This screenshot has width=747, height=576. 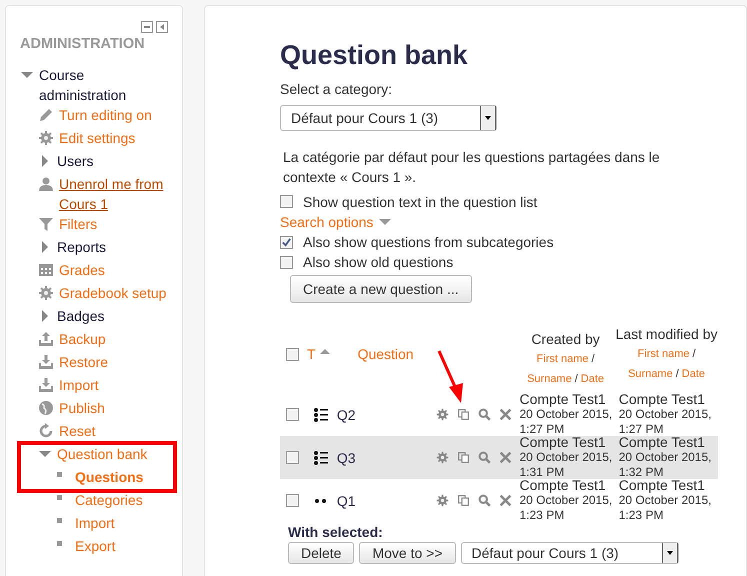 What do you see at coordinates (46, 431) in the screenshot?
I see `reset-icon` at bounding box center [46, 431].